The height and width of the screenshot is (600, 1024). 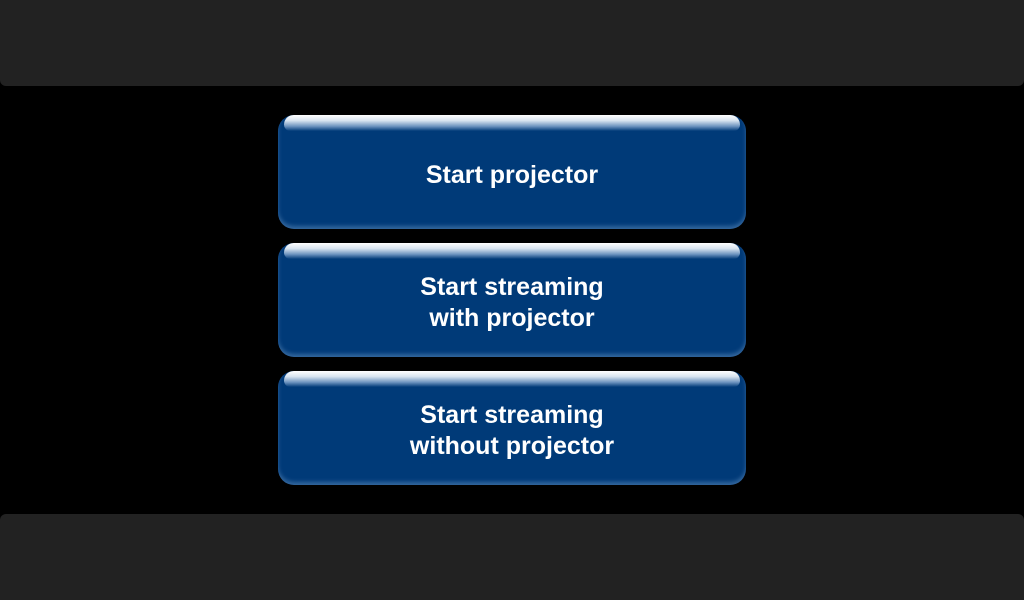 I want to click on start-streaming-without-projector-label: Start streaming without projector, so click(x=512, y=430).